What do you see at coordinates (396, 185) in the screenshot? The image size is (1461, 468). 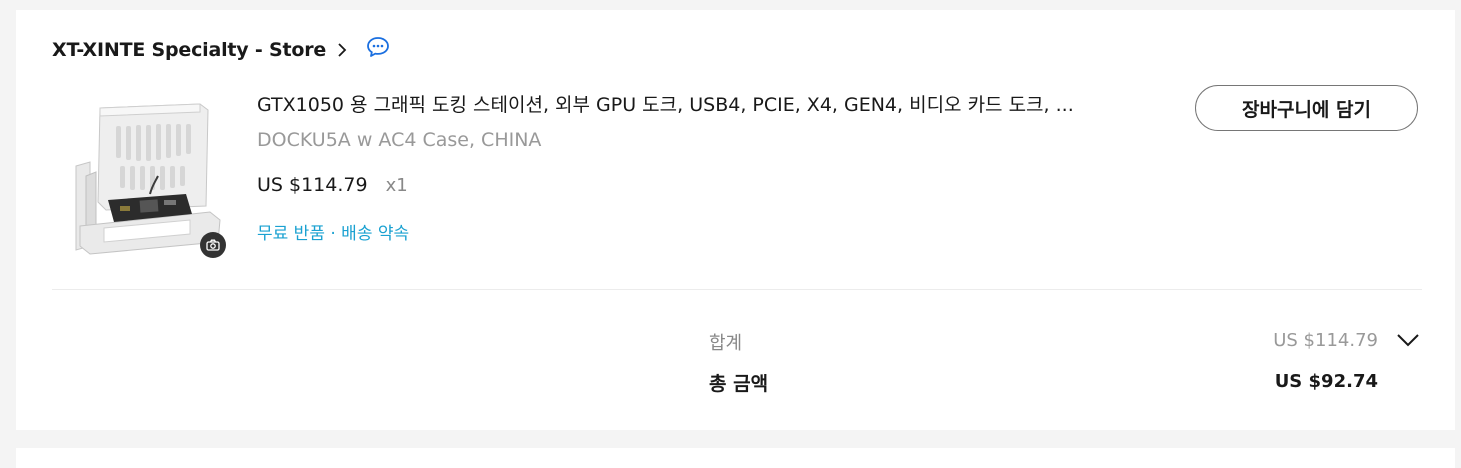 I see `item-quantity: x1` at bounding box center [396, 185].